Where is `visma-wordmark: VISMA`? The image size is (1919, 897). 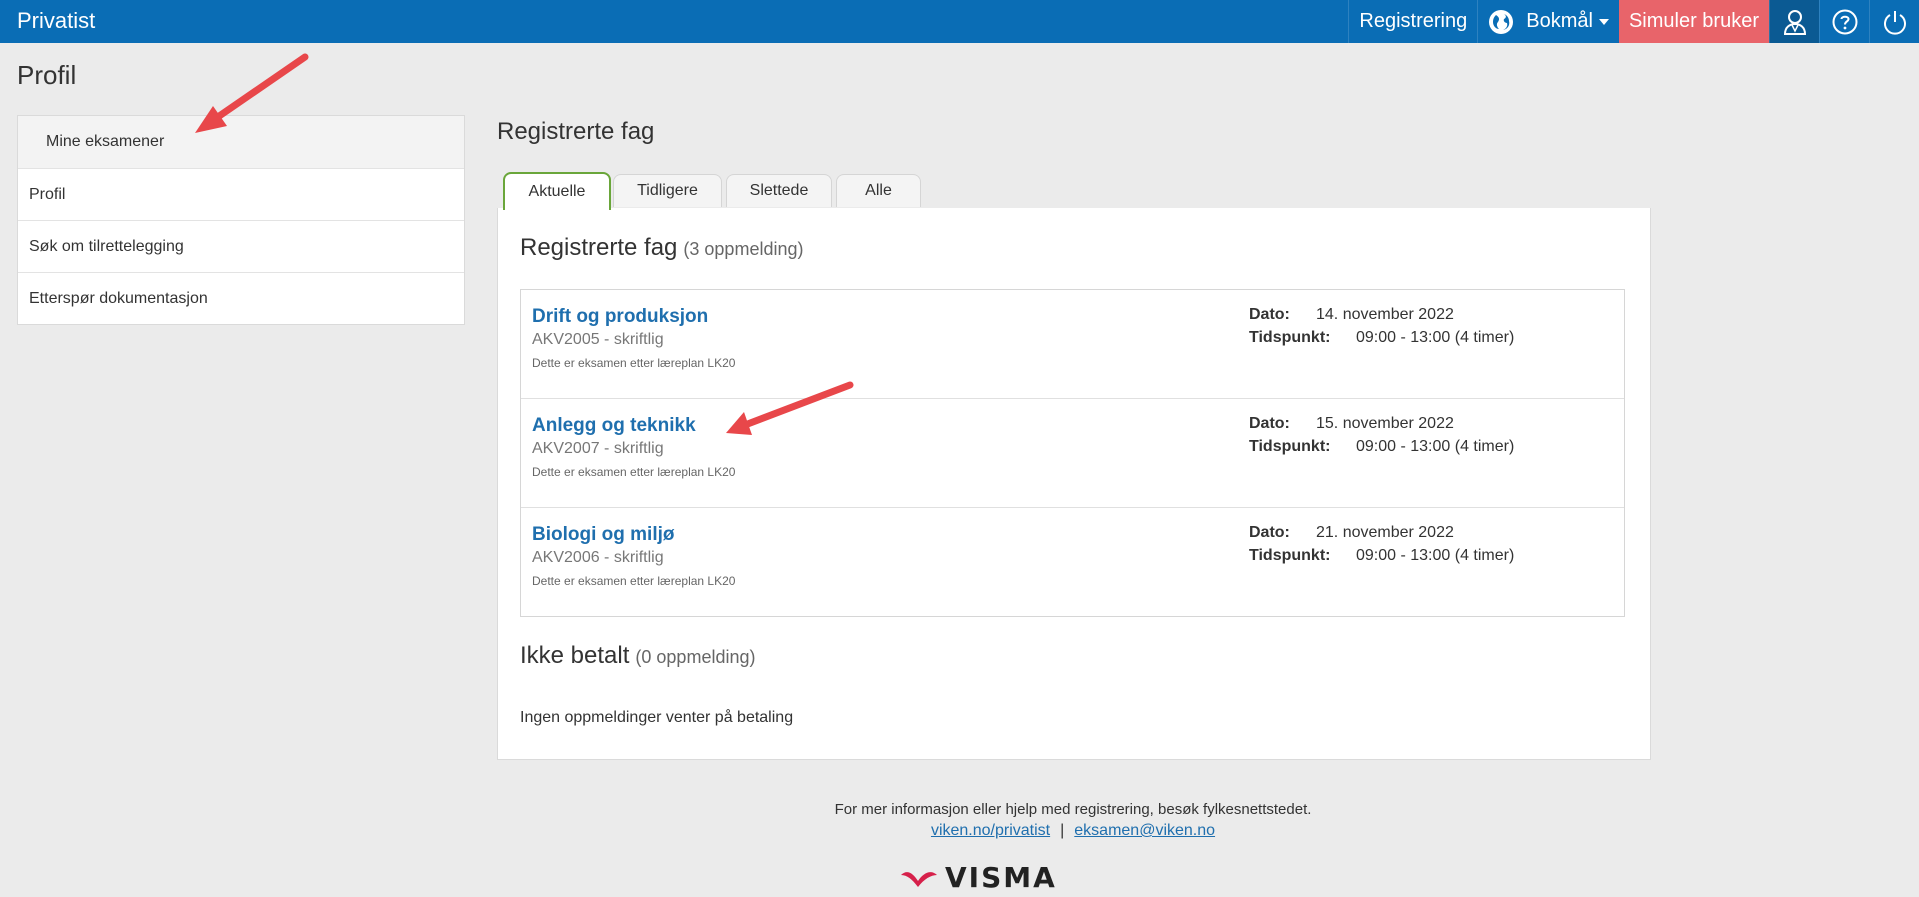
visma-wordmark: VISMA is located at coordinates (1001, 877).